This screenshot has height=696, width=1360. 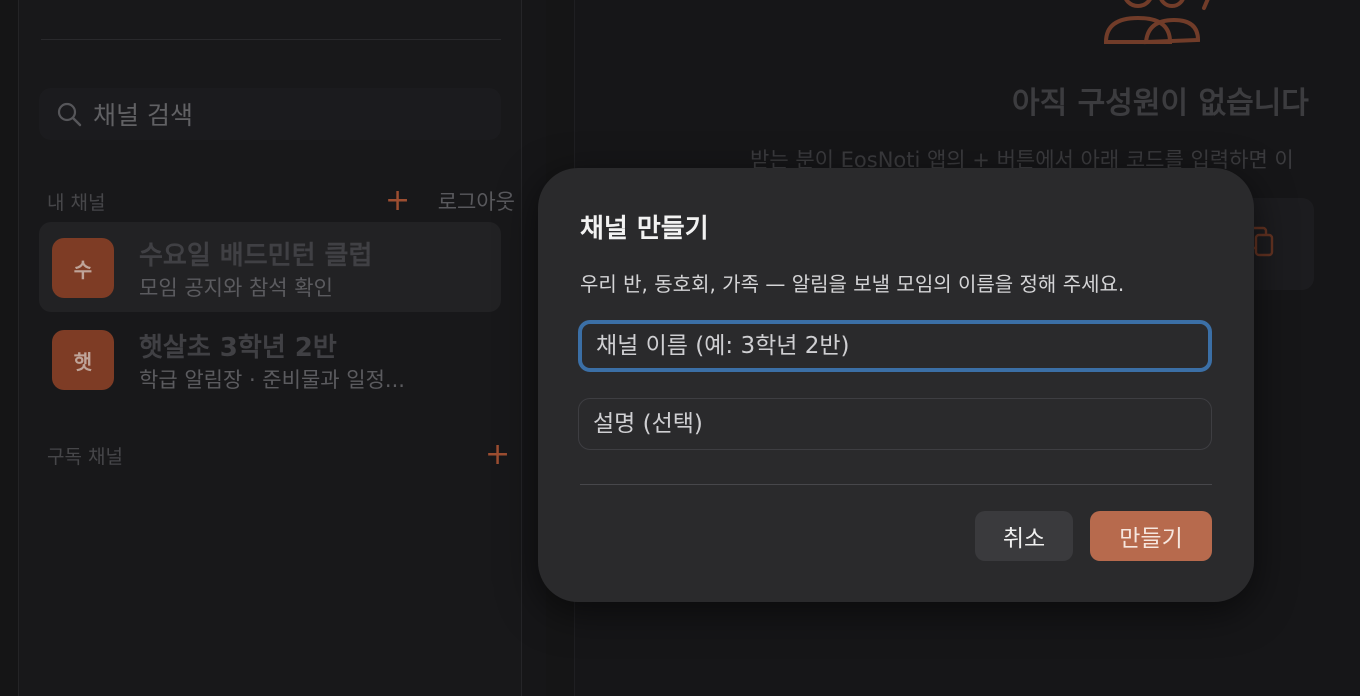 I want to click on create-button: 만들기, so click(x=1151, y=536).